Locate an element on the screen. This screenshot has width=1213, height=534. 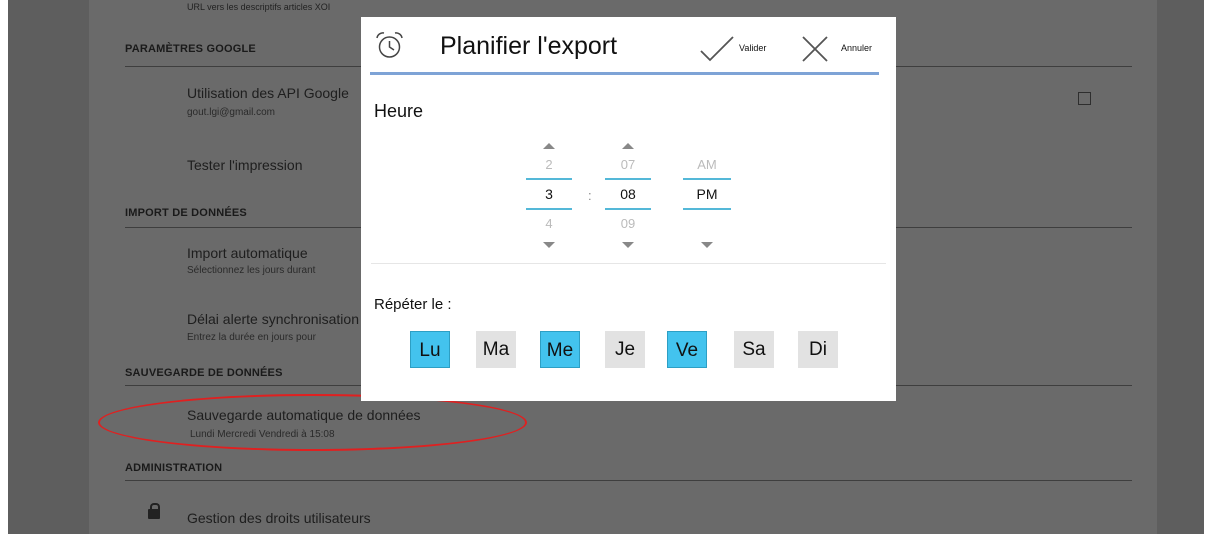
minute-increment-icon is located at coordinates (628, 146).